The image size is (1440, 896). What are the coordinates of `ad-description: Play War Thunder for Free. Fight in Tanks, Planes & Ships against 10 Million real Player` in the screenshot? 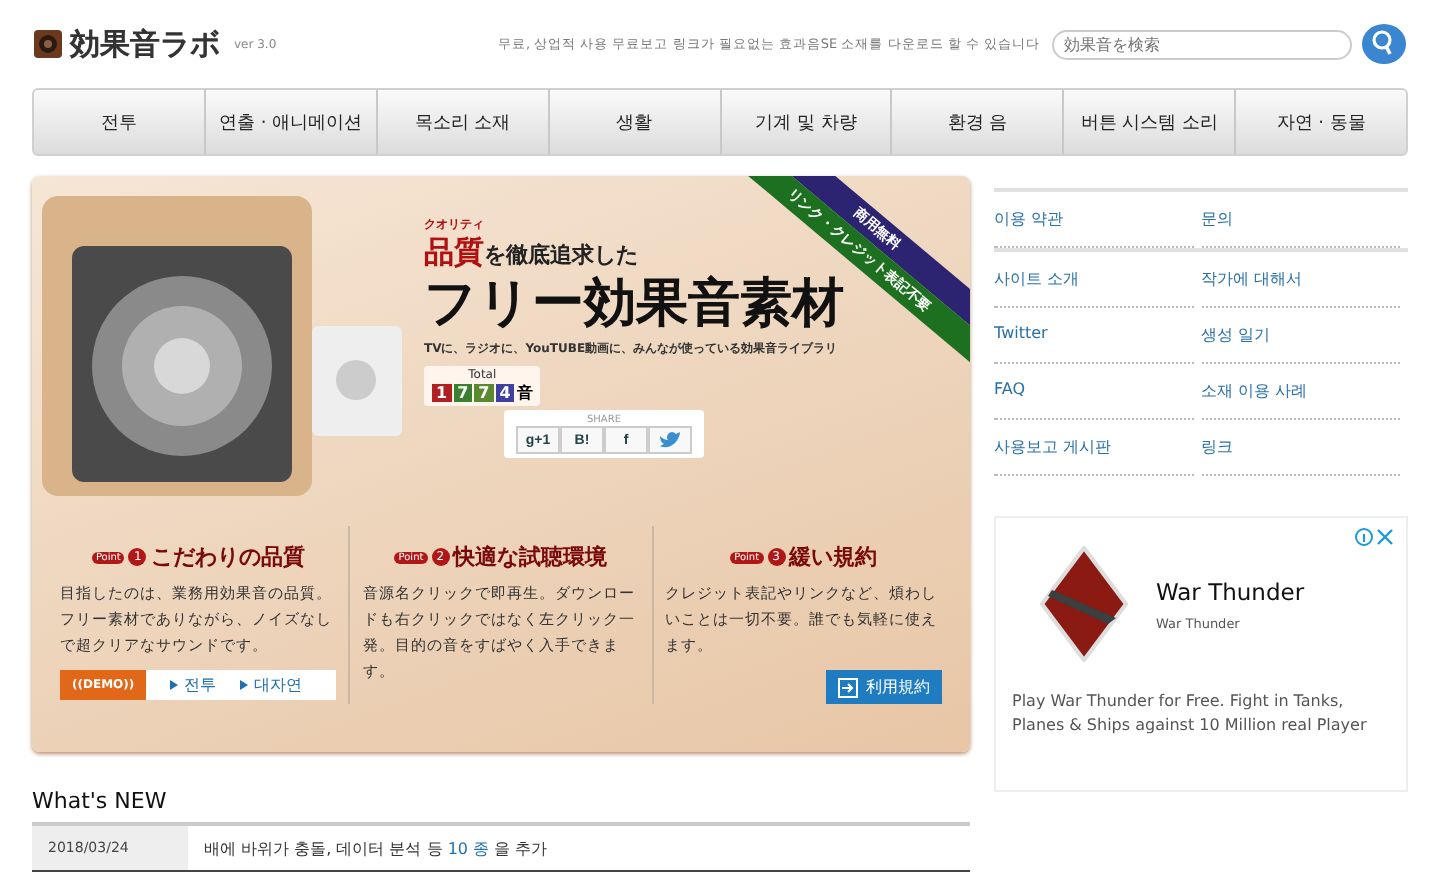 It's located at (1190, 714).